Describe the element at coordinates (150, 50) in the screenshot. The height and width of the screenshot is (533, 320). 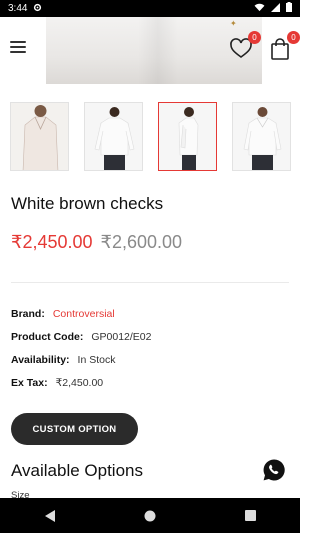
I see `app-header: ✦ 0 0` at that location.